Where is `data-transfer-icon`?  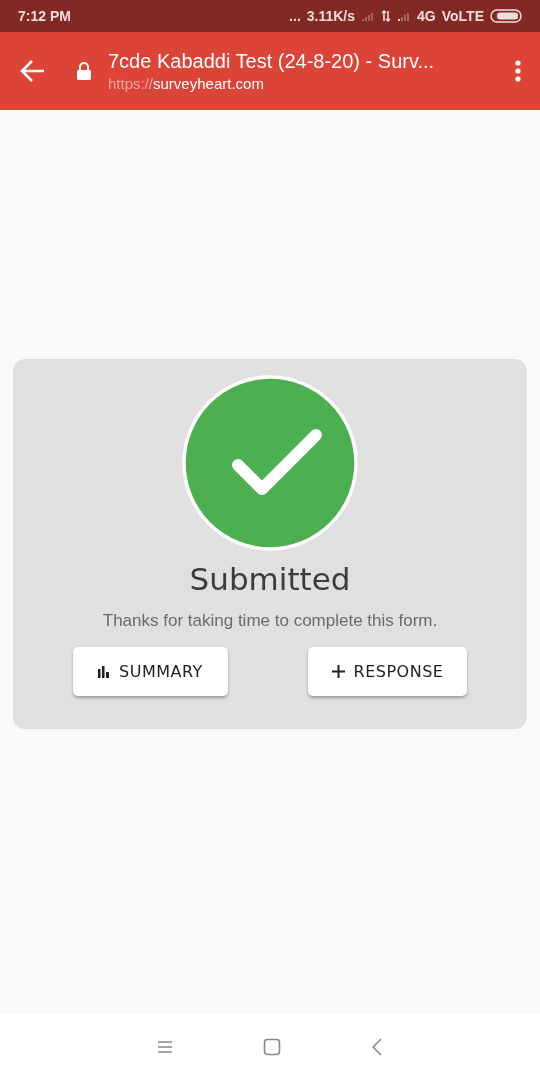
data-transfer-icon is located at coordinates (386, 16).